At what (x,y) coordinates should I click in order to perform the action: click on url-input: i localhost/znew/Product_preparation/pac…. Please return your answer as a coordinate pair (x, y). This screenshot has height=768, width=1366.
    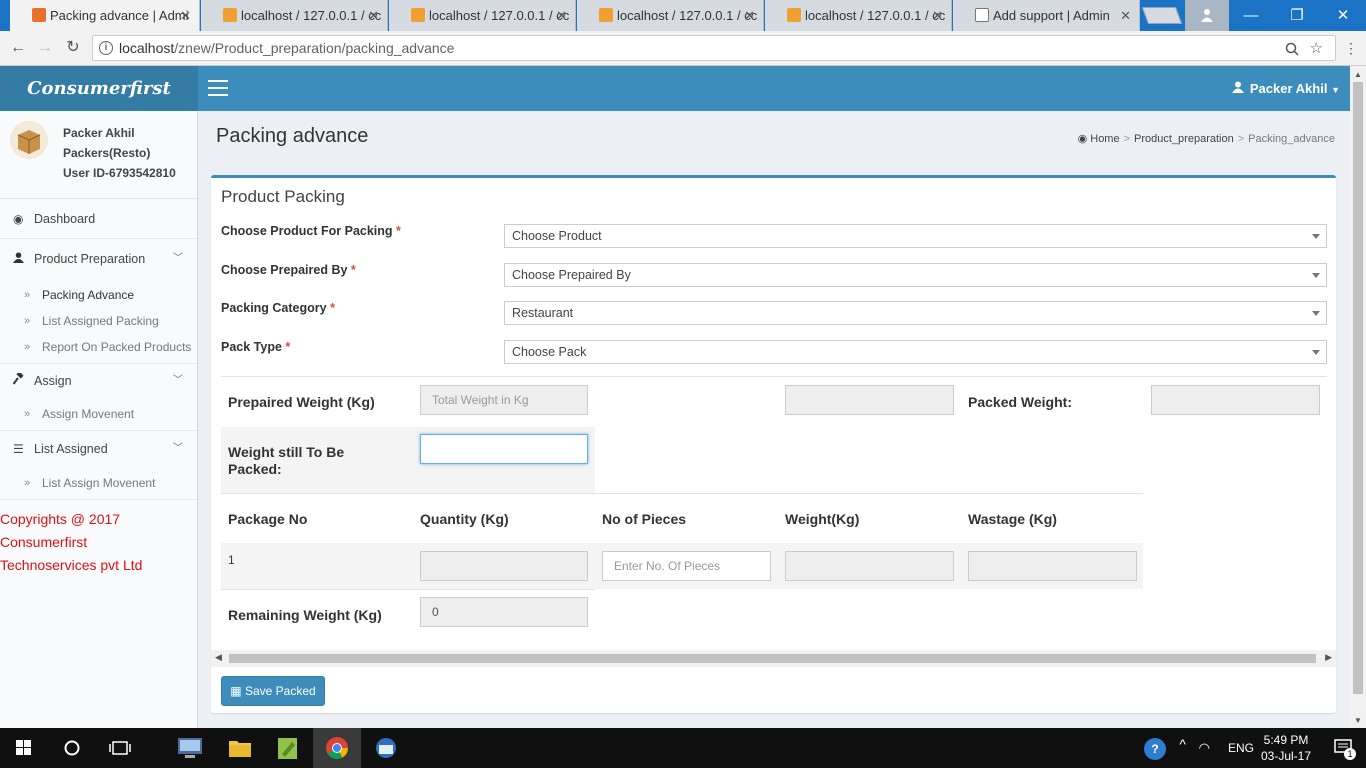
    Looking at the image, I should click on (714, 48).